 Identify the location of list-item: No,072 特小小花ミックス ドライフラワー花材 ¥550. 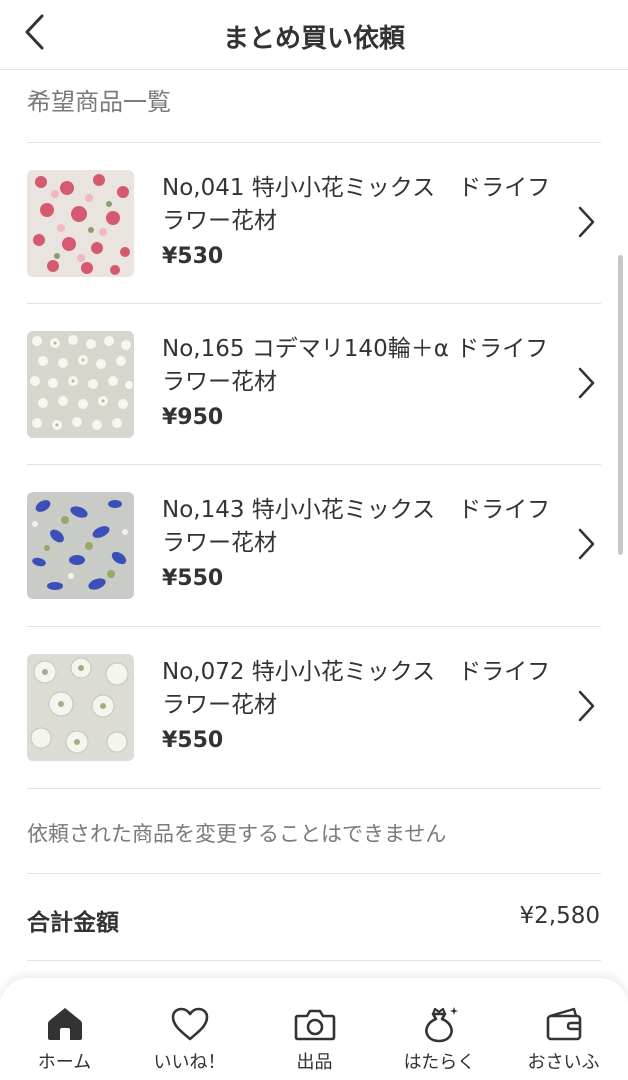
(314, 706).